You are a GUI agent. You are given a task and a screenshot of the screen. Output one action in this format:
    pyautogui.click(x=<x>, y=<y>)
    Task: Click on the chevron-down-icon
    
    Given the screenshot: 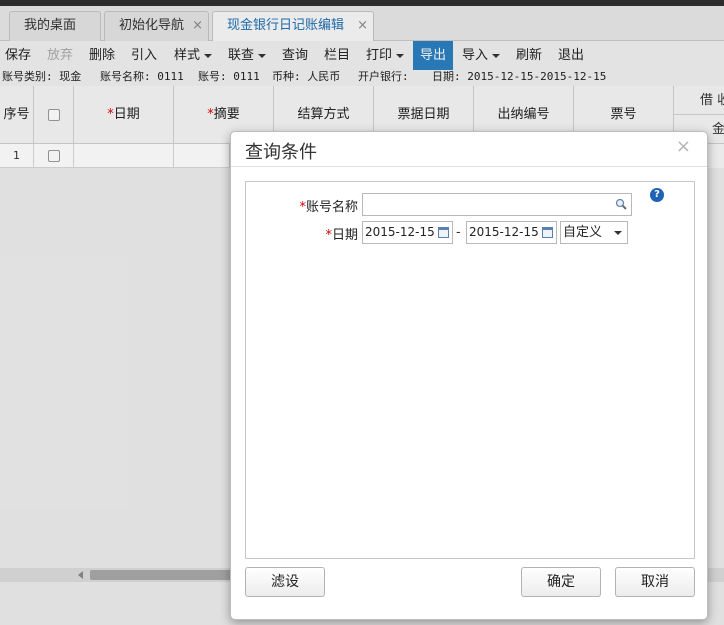 What is the action you would take?
    pyautogui.click(x=618, y=233)
    